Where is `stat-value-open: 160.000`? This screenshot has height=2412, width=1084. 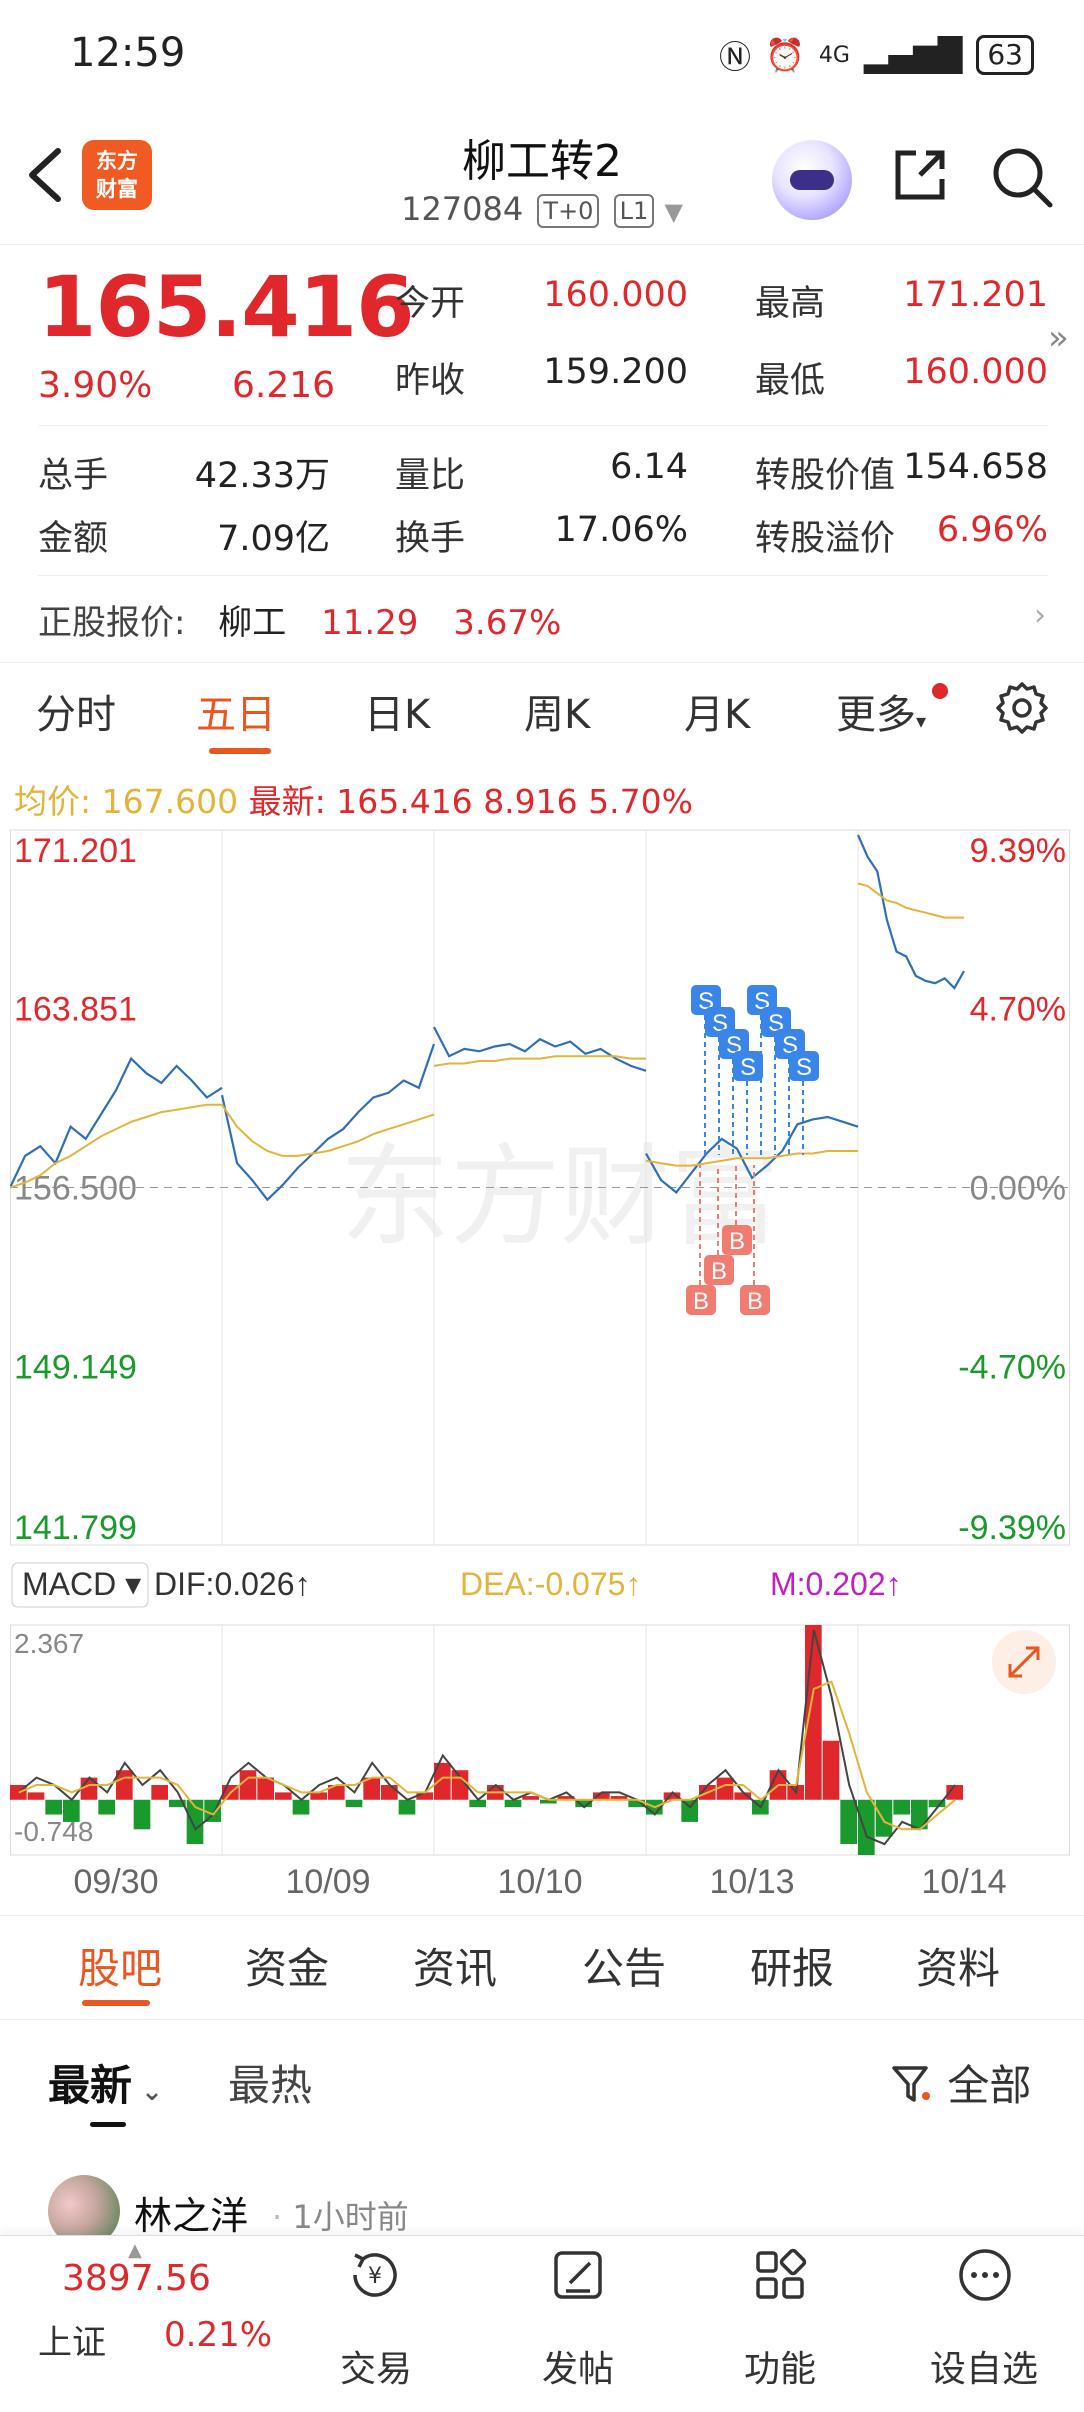
stat-value-open: 160.000 is located at coordinates (615, 295).